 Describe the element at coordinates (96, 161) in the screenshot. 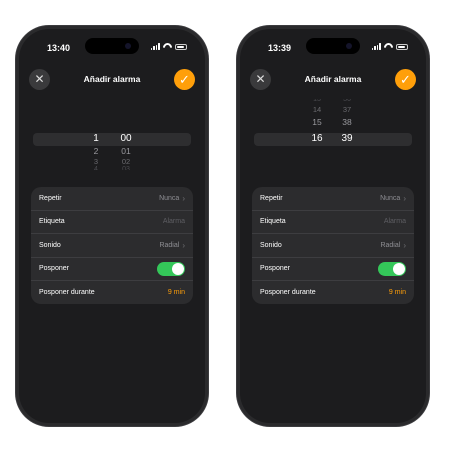

I see `hour-value: 3` at that location.